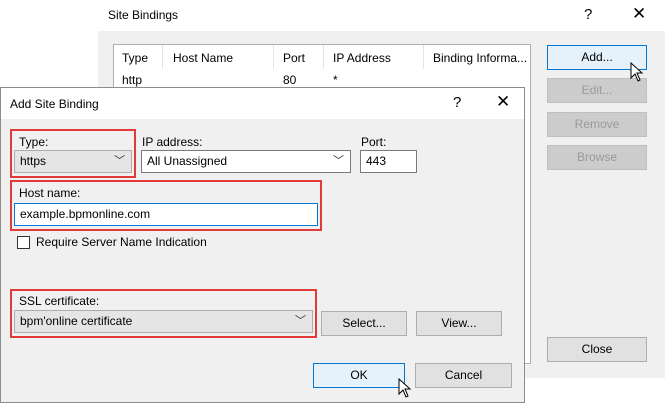 The image size is (665, 403). I want to click on ssl-certificate-value: bpm'online certificate, so click(76, 321).